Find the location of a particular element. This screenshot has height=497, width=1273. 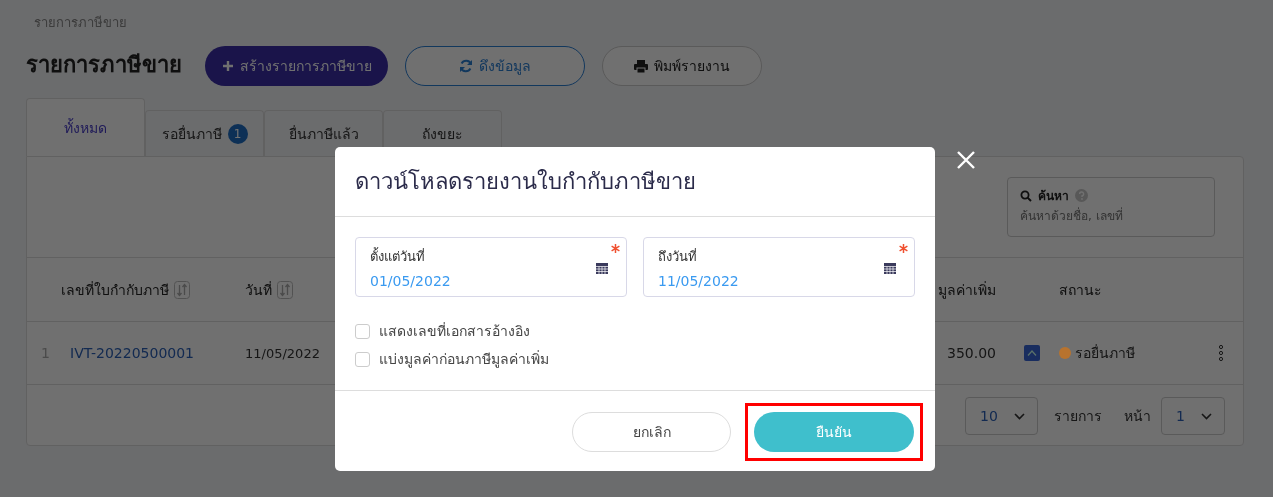

printer-icon is located at coordinates (641, 66).